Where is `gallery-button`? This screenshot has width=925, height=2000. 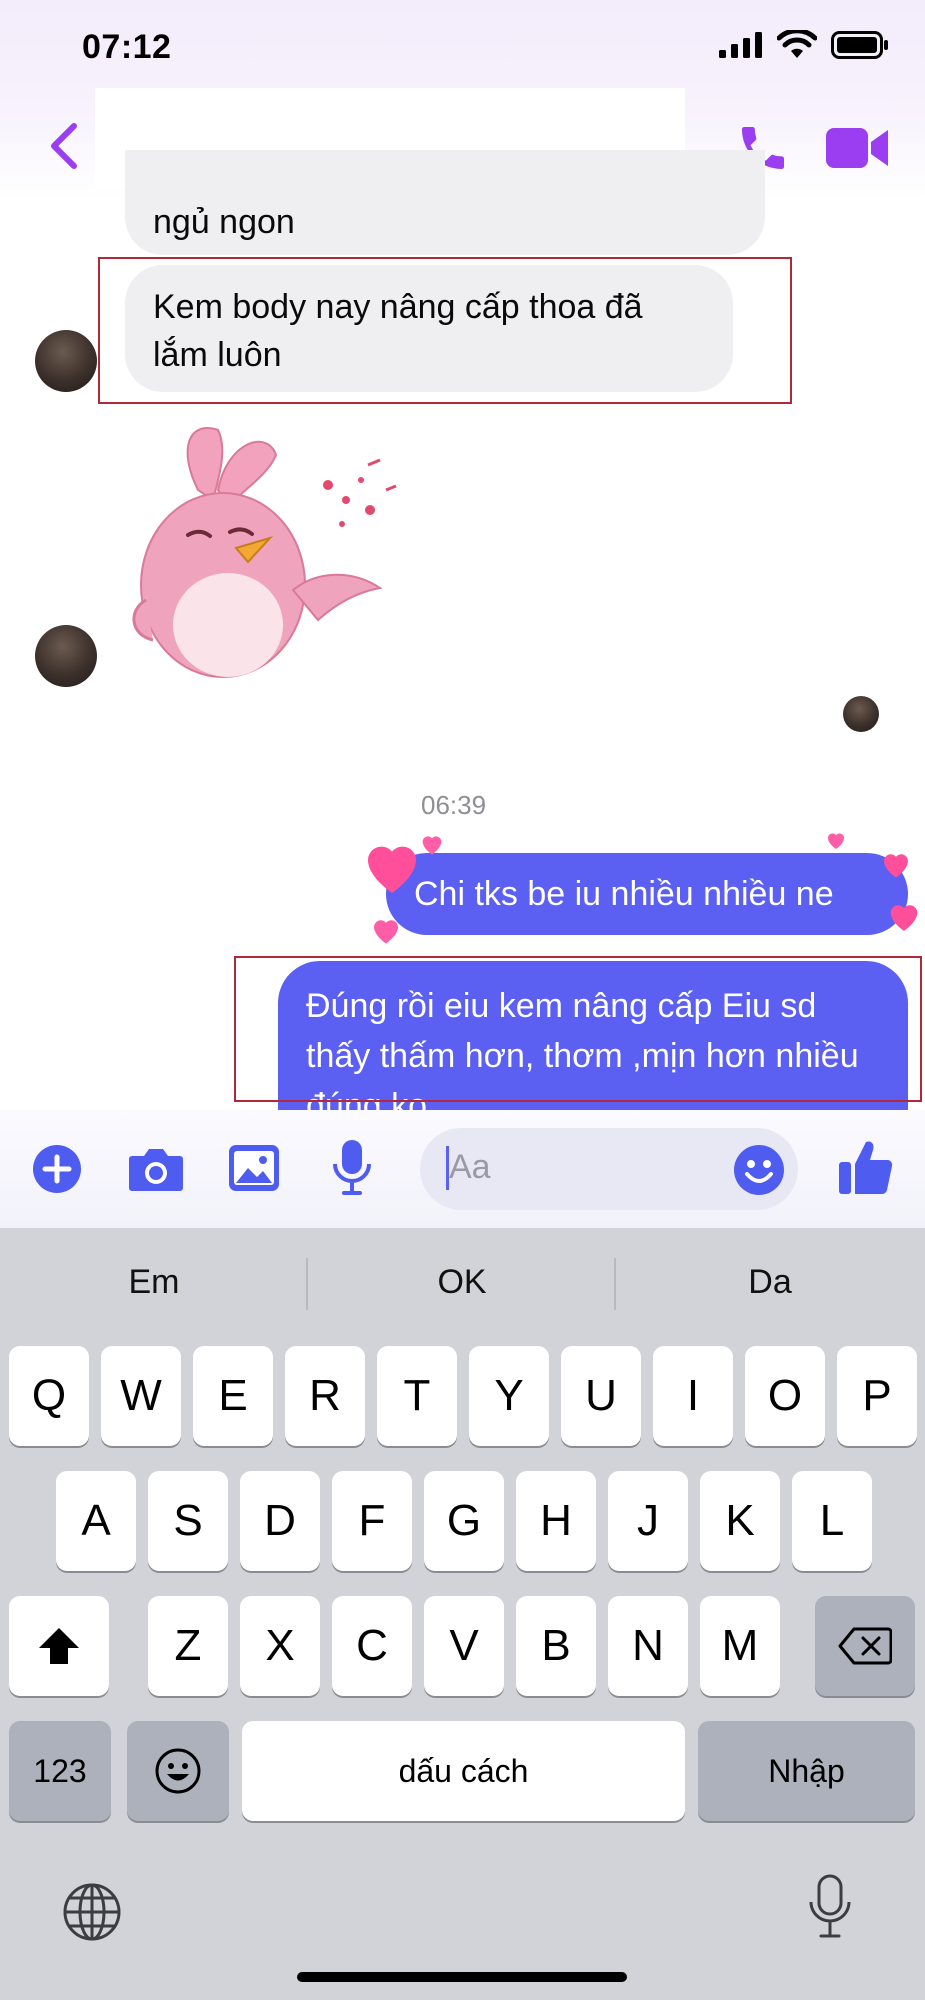 gallery-button is located at coordinates (254, 1168).